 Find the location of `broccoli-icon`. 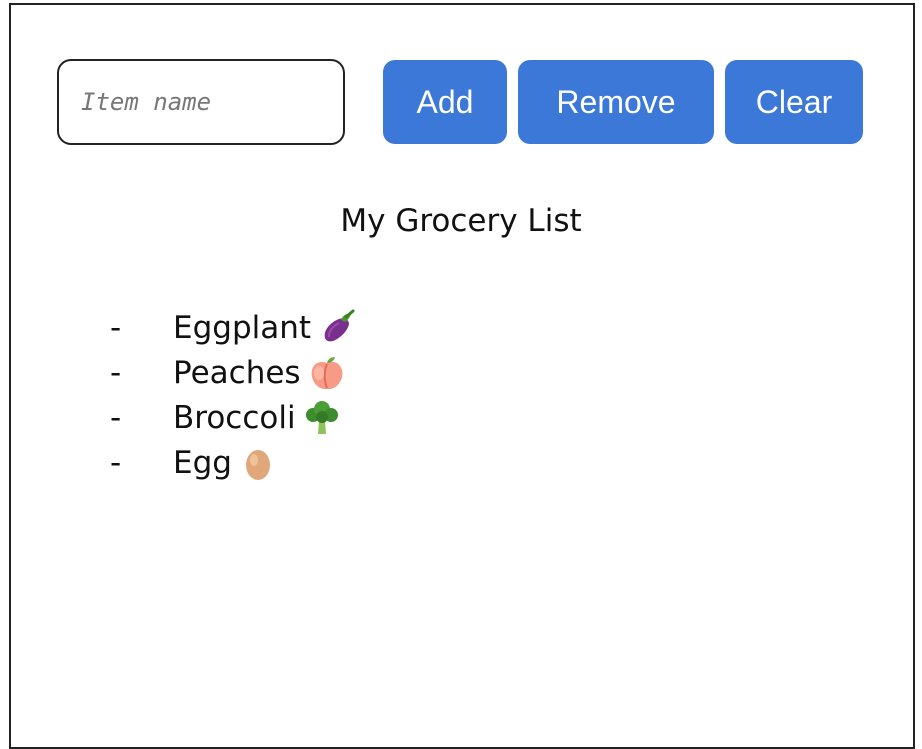

broccoli-icon is located at coordinates (321, 417).